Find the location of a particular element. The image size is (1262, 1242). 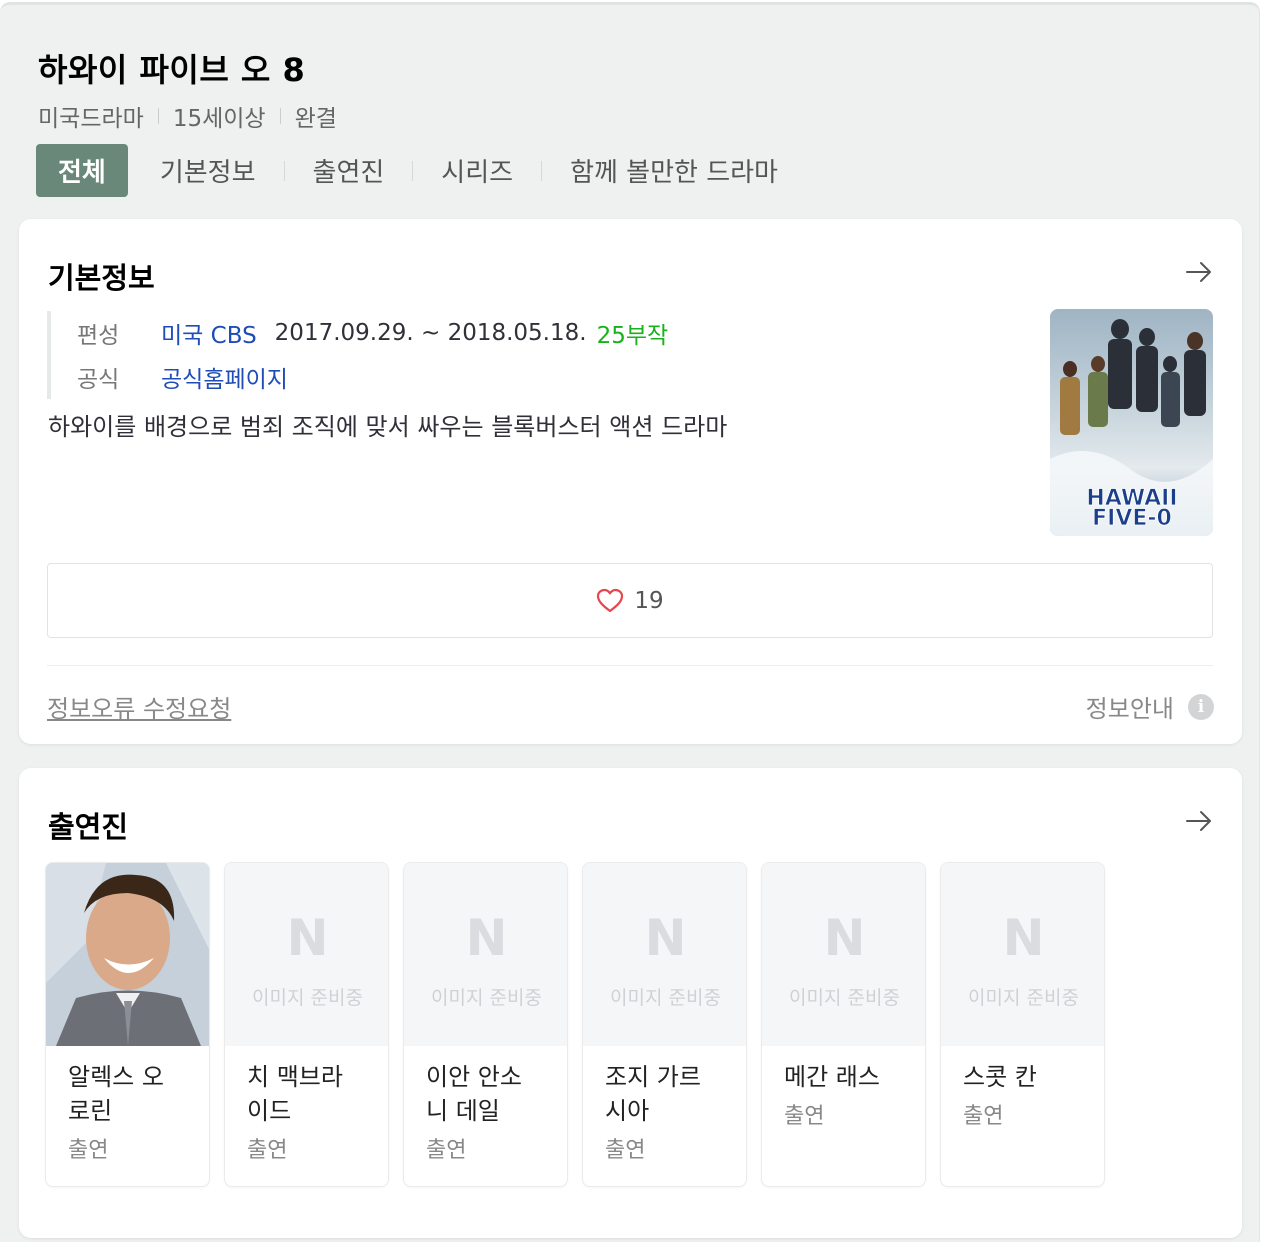

cast-name: 치 맥브라 이드 is located at coordinates (295, 1094).